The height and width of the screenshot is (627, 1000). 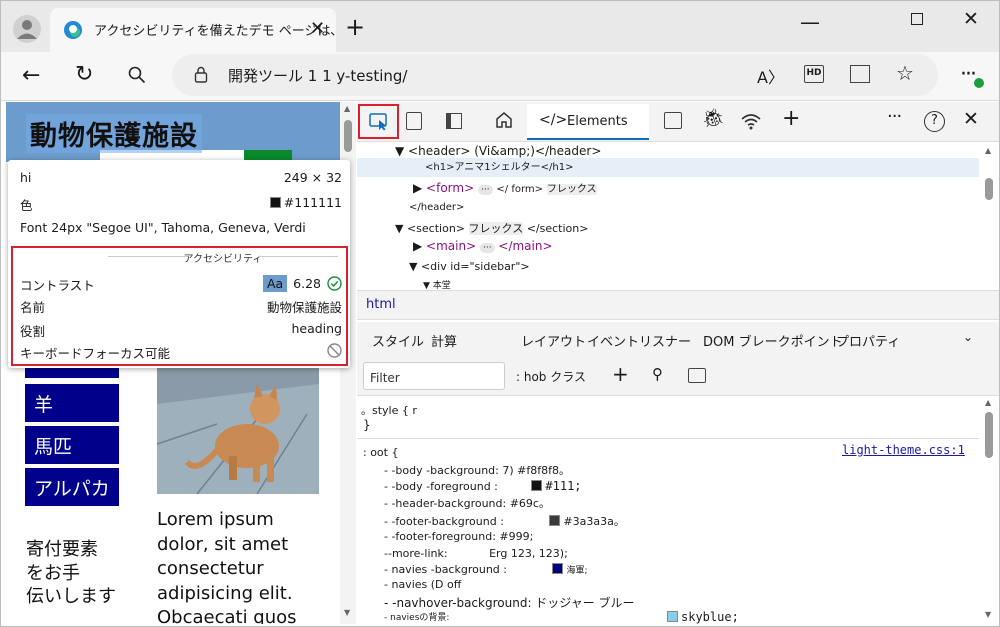 I want to click on css-declaration: - -navhover-background: ドッジャー ブルー, so click(x=509, y=602).